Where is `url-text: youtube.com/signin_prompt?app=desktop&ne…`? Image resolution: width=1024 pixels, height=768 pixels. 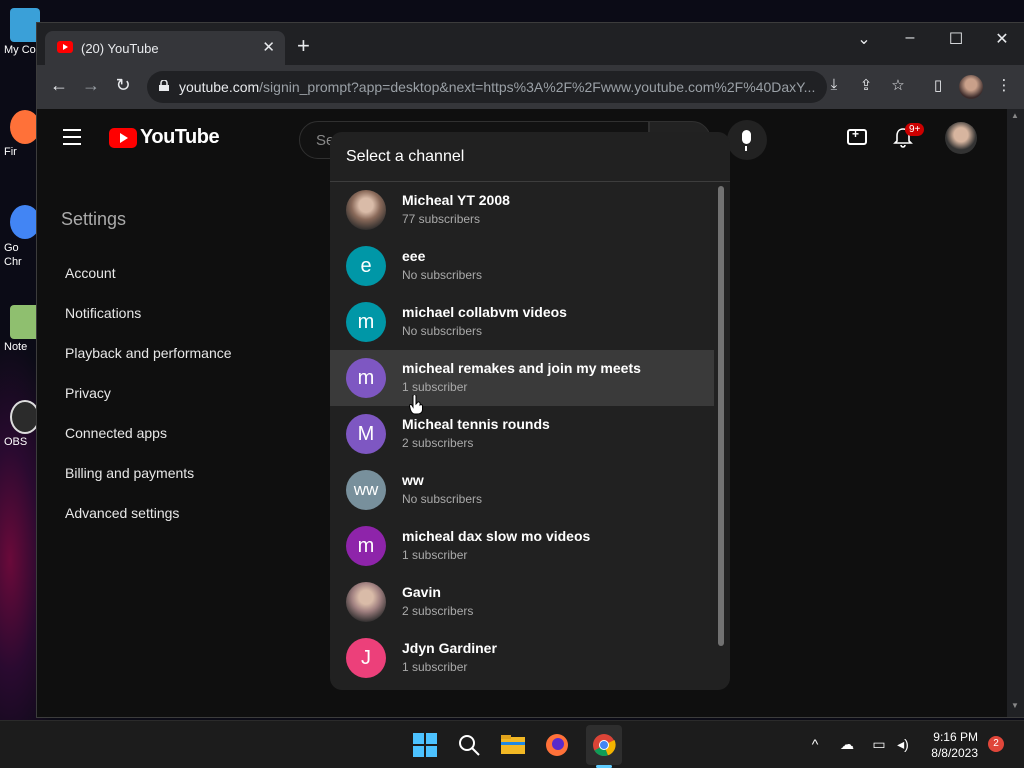
url-text: youtube.com/signin_prompt?app=desktop&ne… is located at coordinates (497, 87).